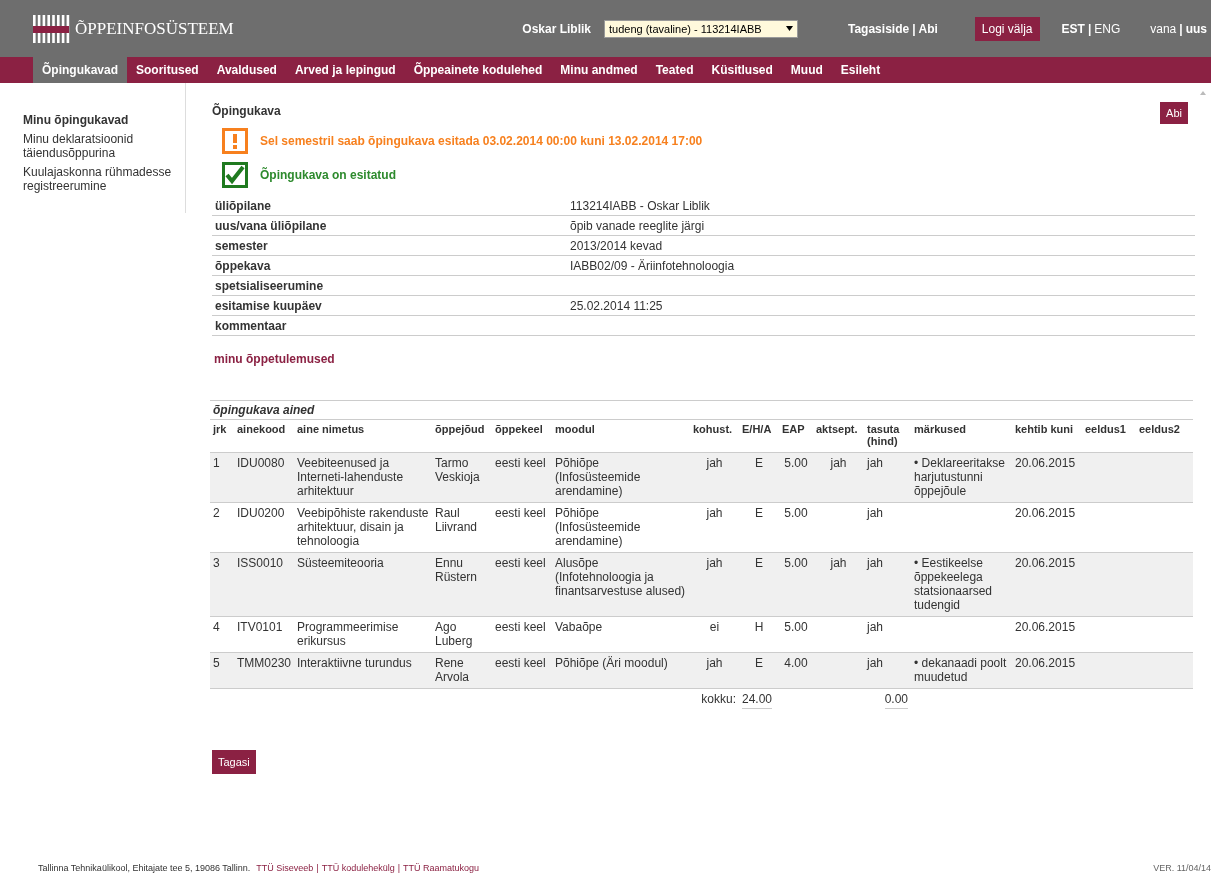 The width and height of the screenshot is (1211, 873). What do you see at coordinates (235, 175) in the screenshot?
I see `checkbox-icon` at bounding box center [235, 175].